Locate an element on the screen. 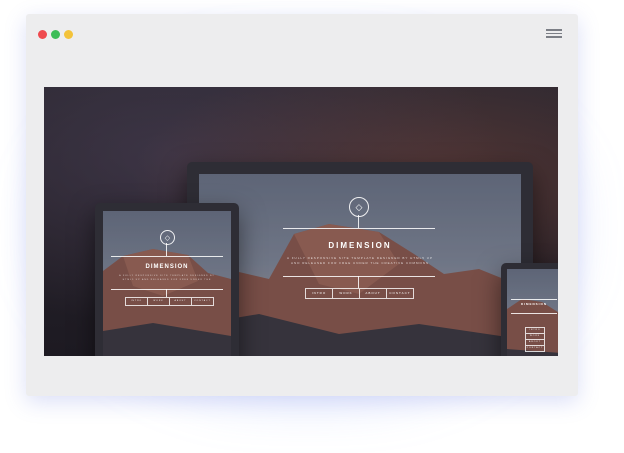 Image resolution: width=624 pixels, height=453 pixels. close-window-button is located at coordinates (42, 34).